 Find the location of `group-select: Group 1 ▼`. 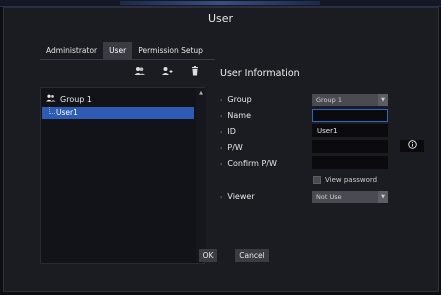

group-select: Group 1 ▼ is located at coordinates (350, 100).